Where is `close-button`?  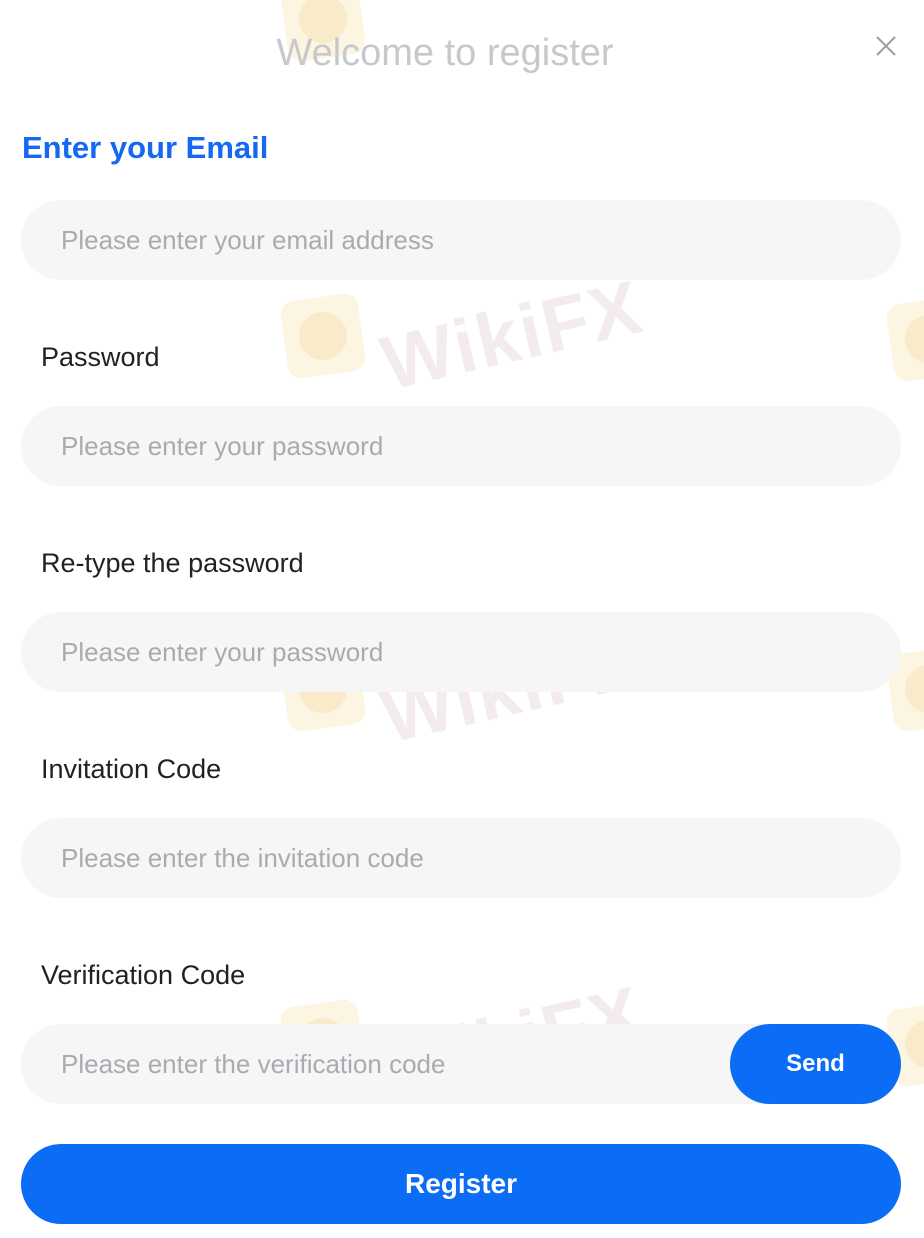 close-button is located at coordinates (886, 46).